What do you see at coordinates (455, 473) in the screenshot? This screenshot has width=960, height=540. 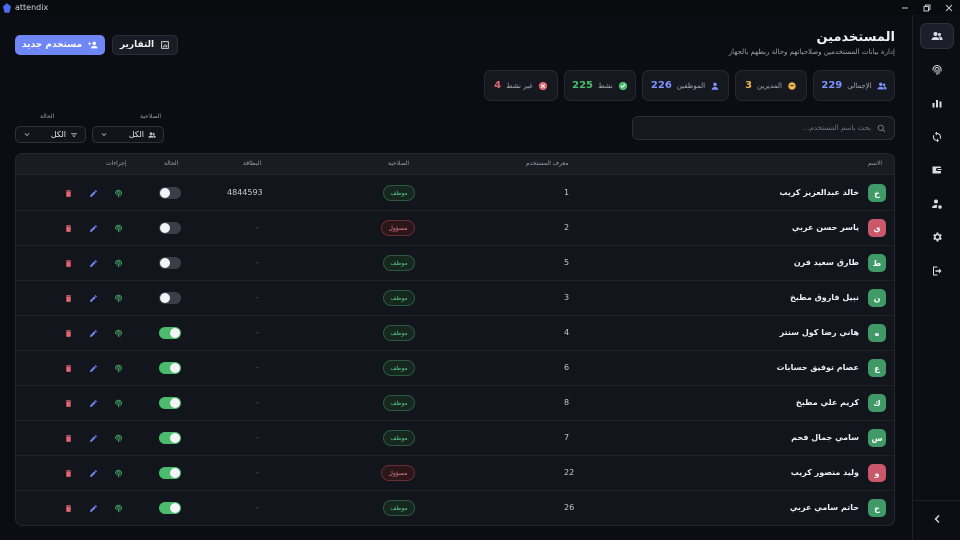 I see `table-row: و وليد منصور كريب 22 مسؤول -` at bounding box center [455, 473].